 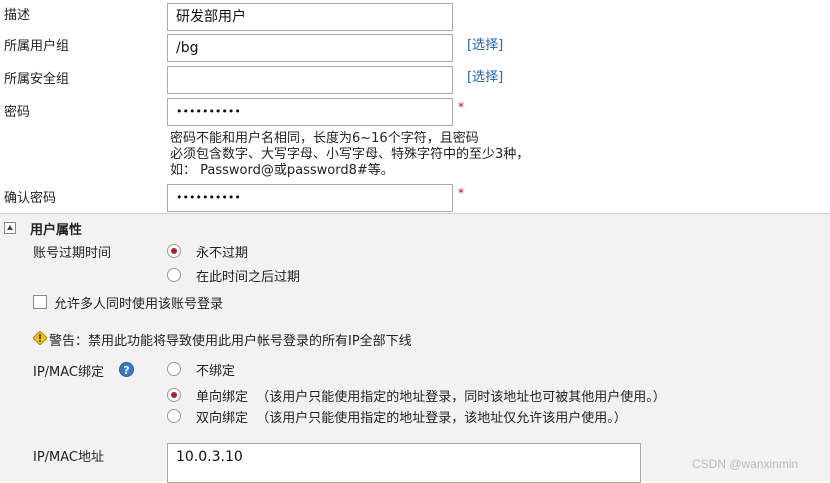 I want to click on password-required-mark: *, so click(x=461, y=107).